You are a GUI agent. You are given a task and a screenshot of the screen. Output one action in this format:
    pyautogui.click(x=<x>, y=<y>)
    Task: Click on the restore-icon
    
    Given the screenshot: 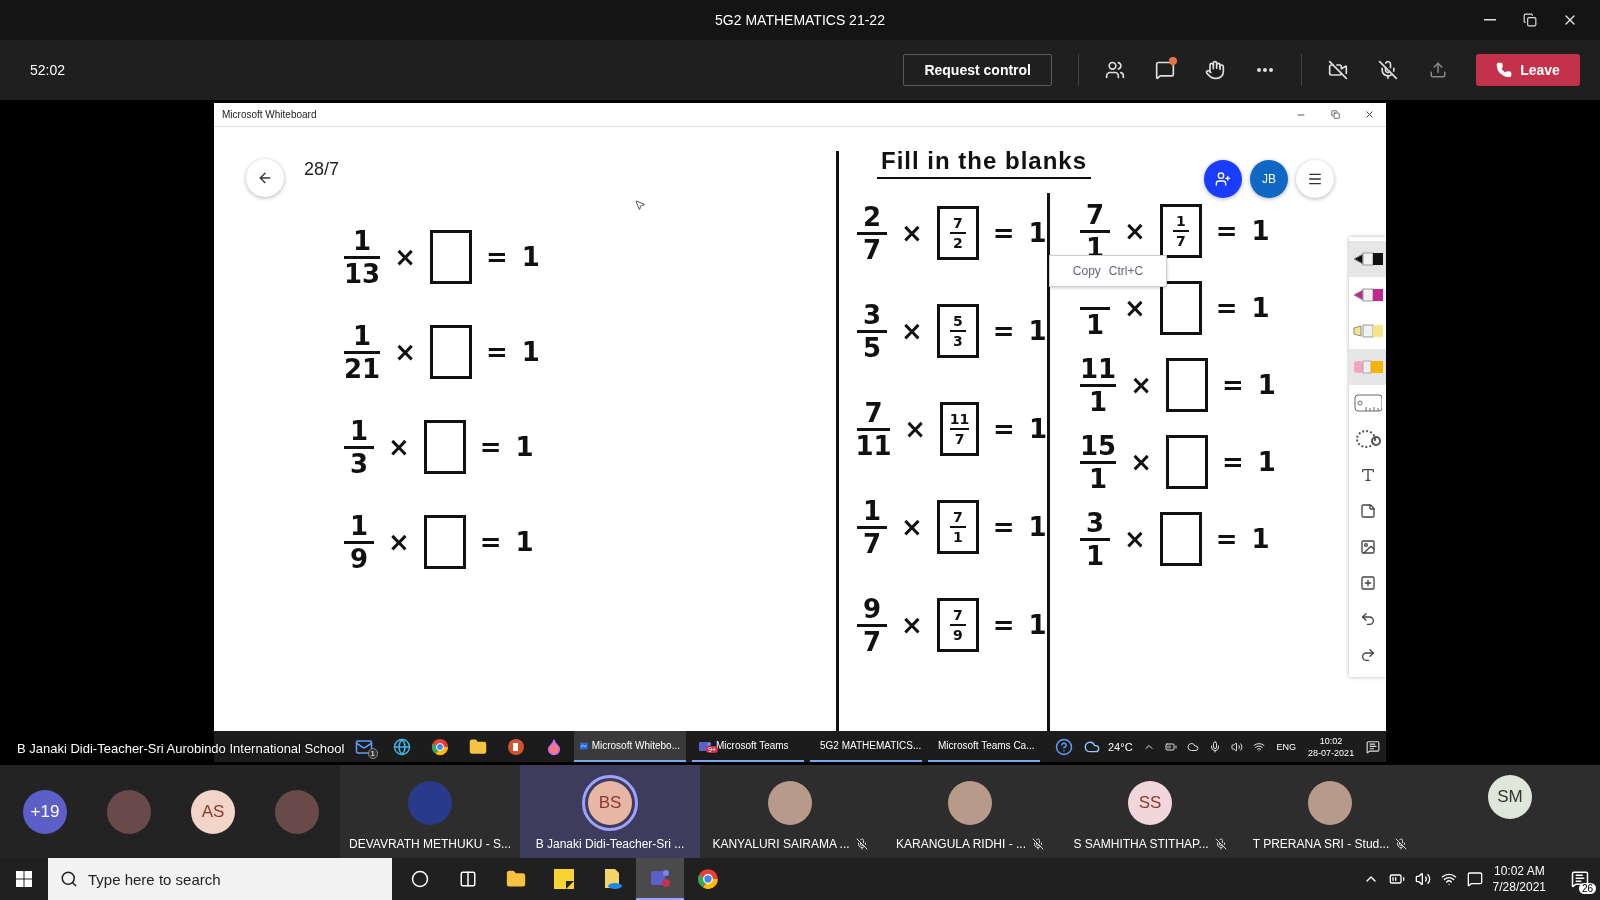 What is the action you would take?
    pyautogui.click(x=1335, y=114)
    